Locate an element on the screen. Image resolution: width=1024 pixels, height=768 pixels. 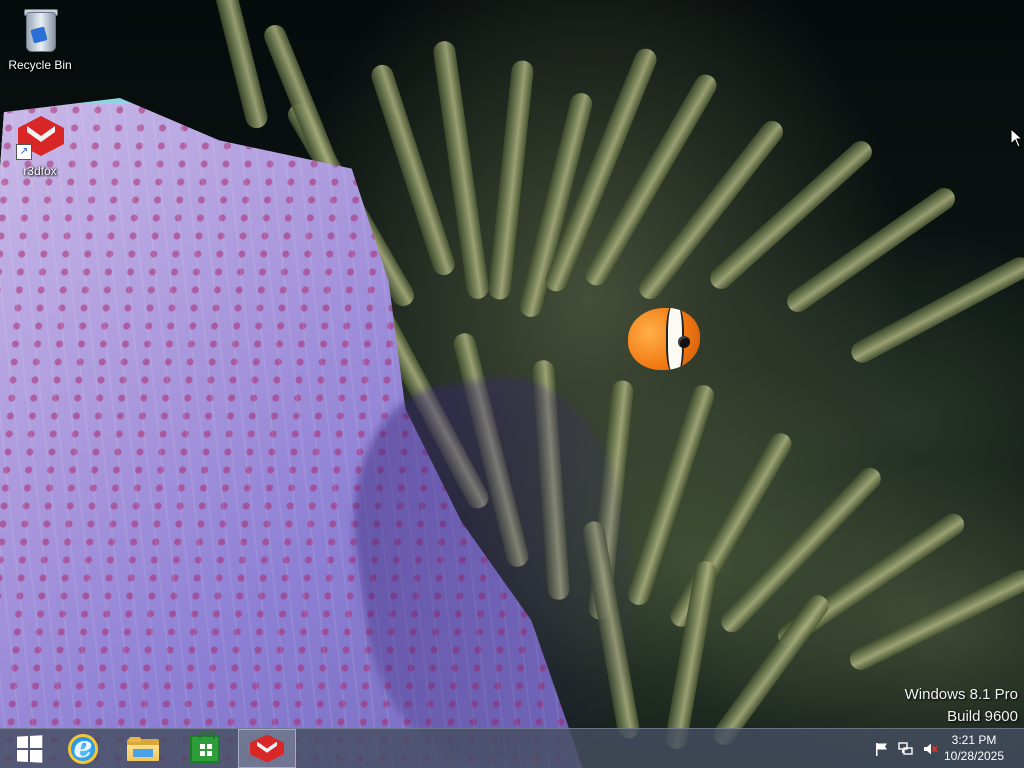
taskbar-file-explorer is located at coordinates (143, 748).